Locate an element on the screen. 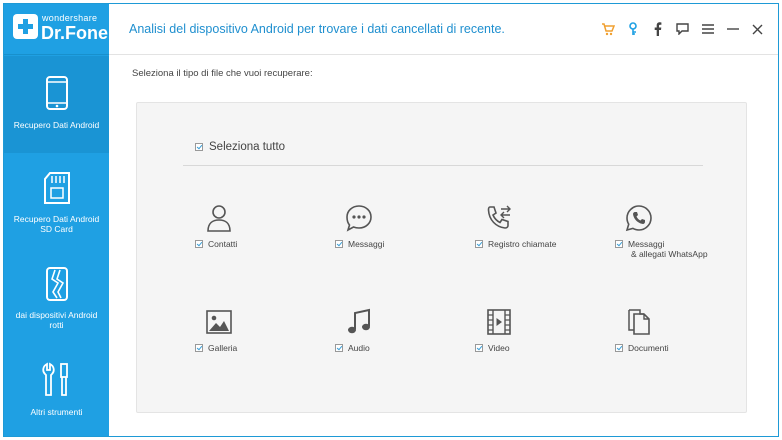 The width and height of the screenshot is (782, 440). category-label: Video is located at coordinates (499, 348).